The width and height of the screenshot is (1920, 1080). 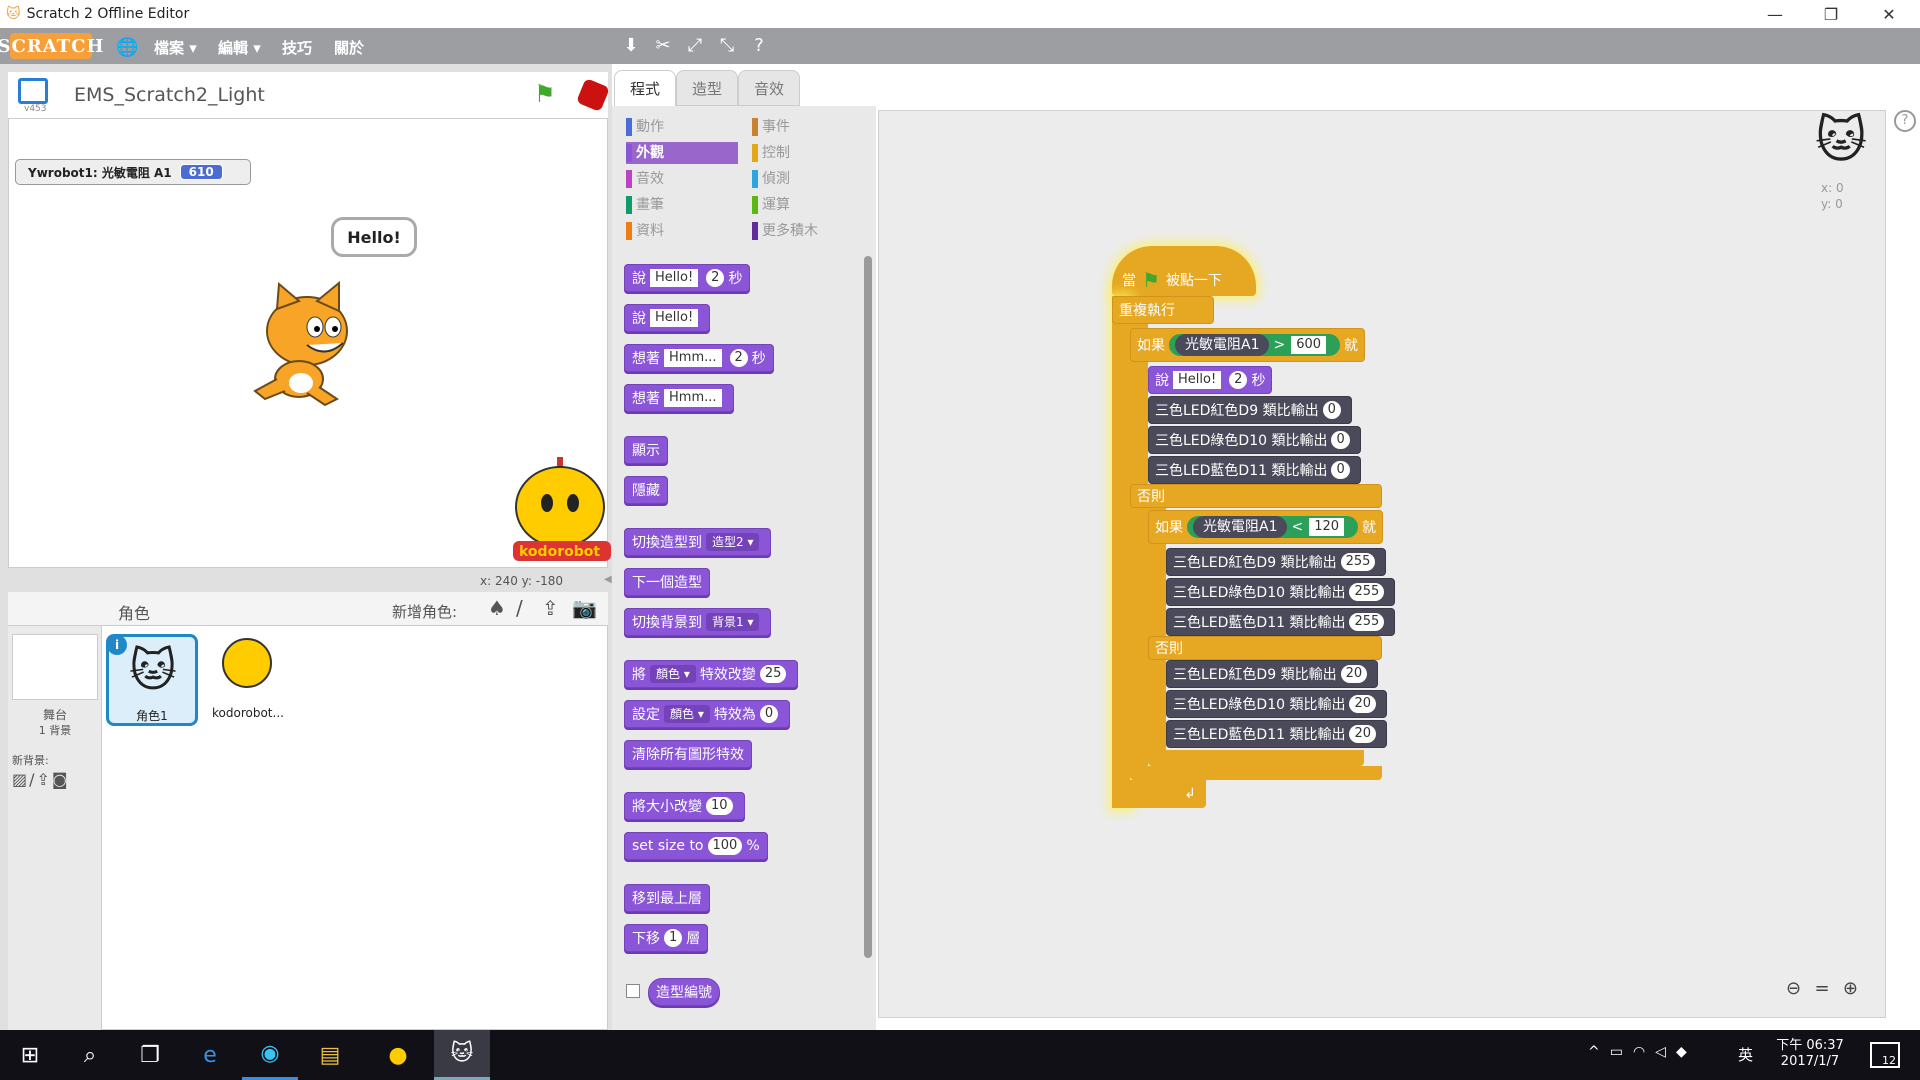 I want to click on cat-sprite, so click(x=312, y=344).